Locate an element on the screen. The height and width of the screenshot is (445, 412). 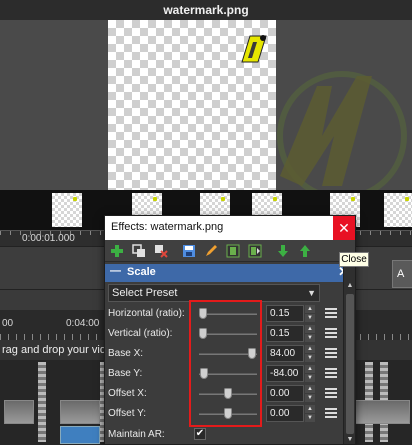
add-effect-icon is located at coordinates (117, 251).